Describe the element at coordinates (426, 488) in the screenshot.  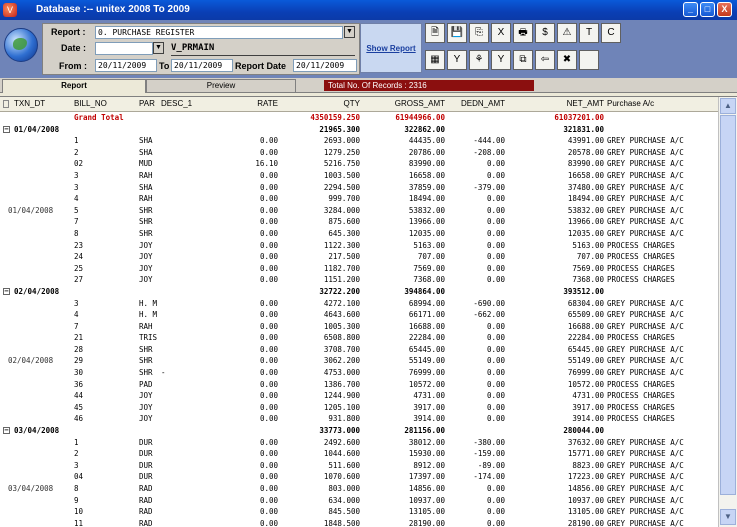
I see `table-cell: 14856.00` at that location.